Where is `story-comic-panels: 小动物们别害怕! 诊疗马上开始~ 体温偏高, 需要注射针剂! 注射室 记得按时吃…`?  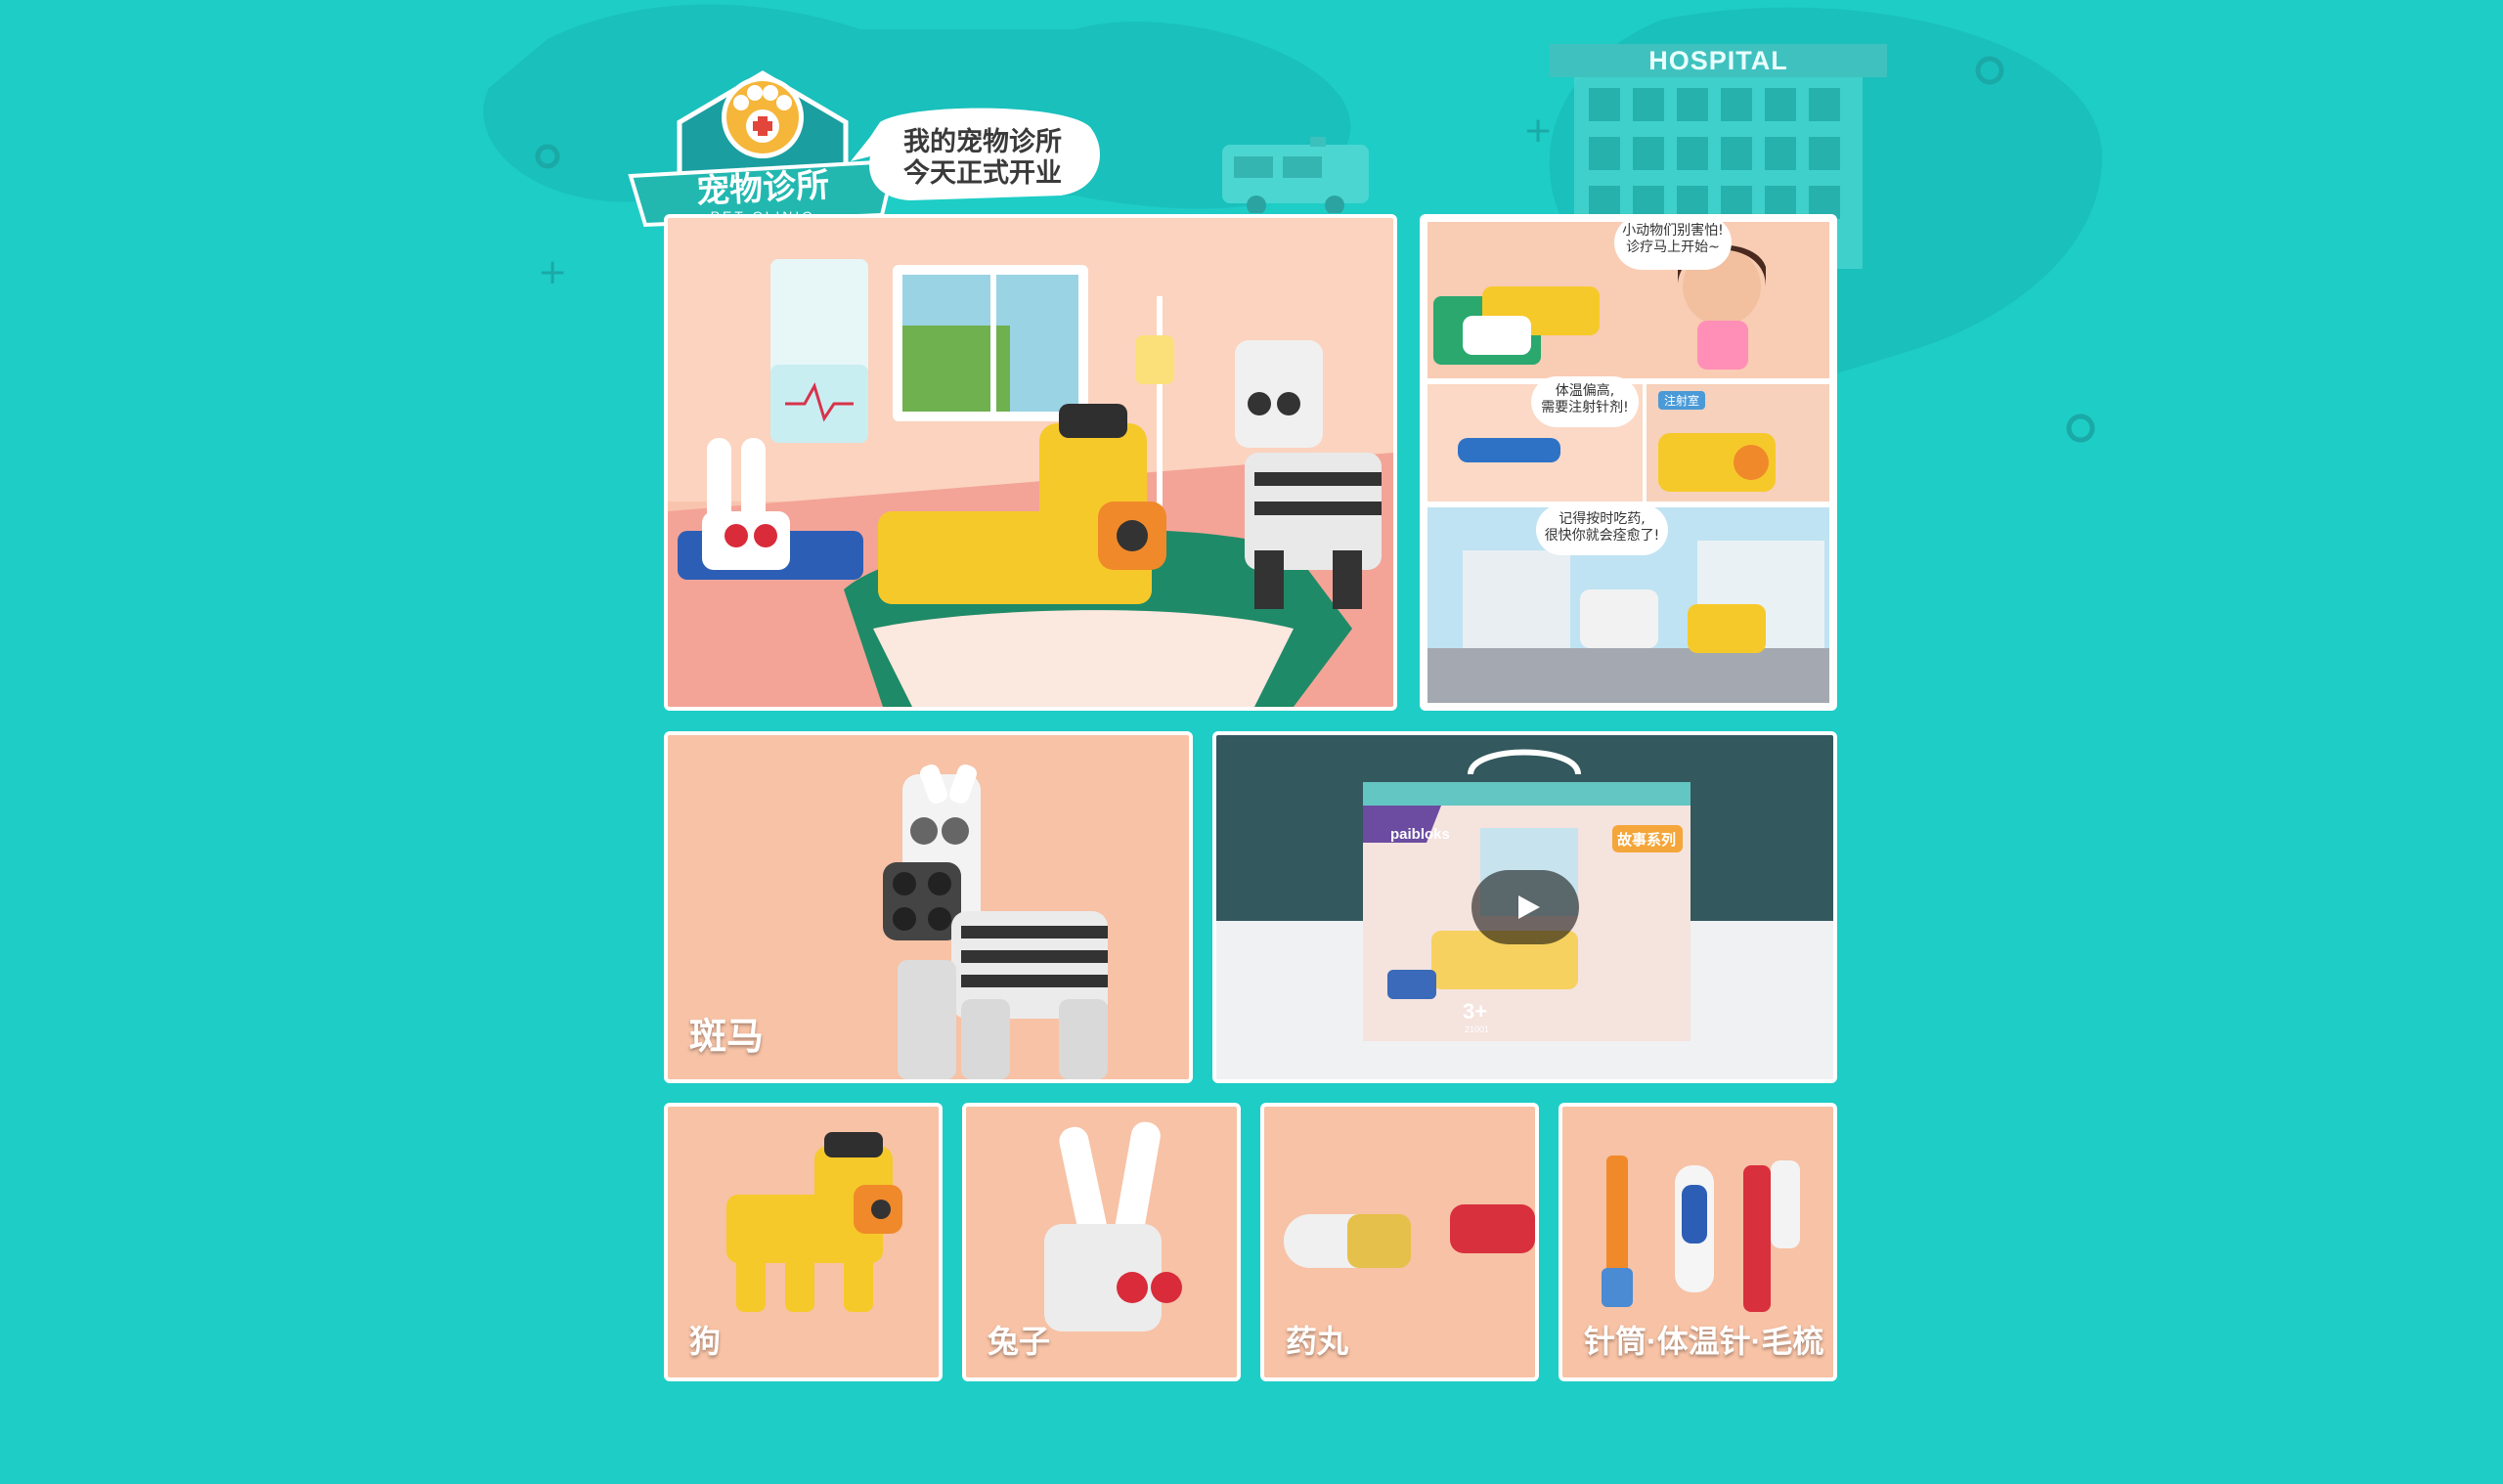
story-comic-panels: 小动物们别害怕! 诊疗马上开始~ 体温偏高, 需要注射针剂! 注射室 记得按时吃… is located at coordinates (1628, 462).